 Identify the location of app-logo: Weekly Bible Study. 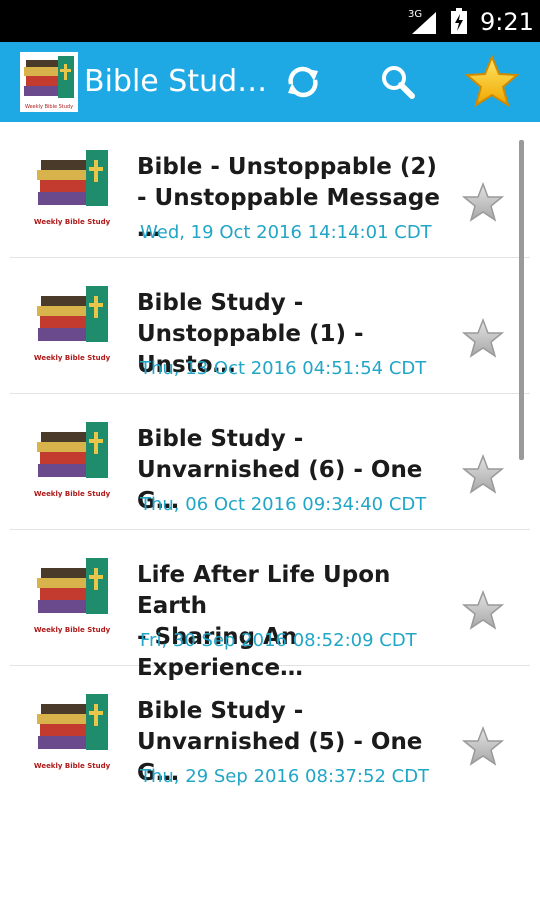
(49, 82).